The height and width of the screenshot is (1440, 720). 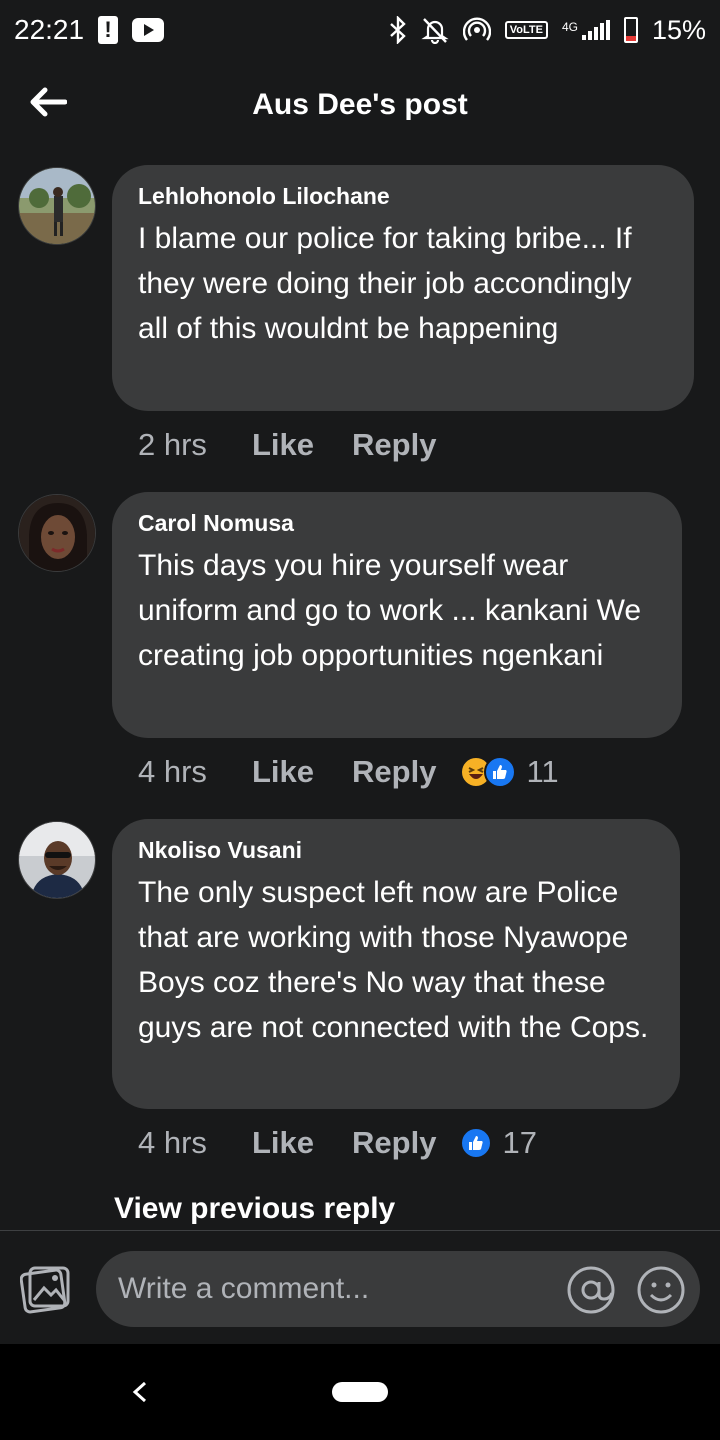 What do you see at coordinates (586, 30) in the screenshot?
I see `signal-icon: 4G` at bounding box center [586, 30].